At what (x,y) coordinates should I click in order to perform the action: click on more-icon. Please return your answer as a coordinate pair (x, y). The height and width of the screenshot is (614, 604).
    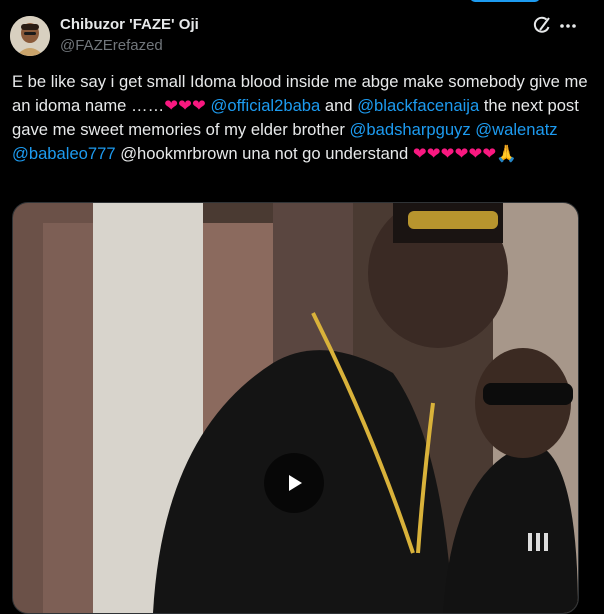
    Looking at the image, I should click on (568, 26).